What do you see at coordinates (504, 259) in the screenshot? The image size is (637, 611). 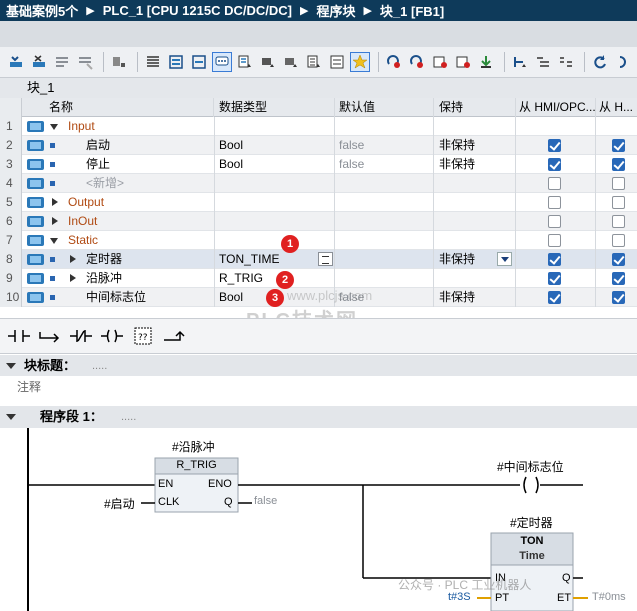 I see `retain-dropdown-icon` at bounding box center [504, 259].